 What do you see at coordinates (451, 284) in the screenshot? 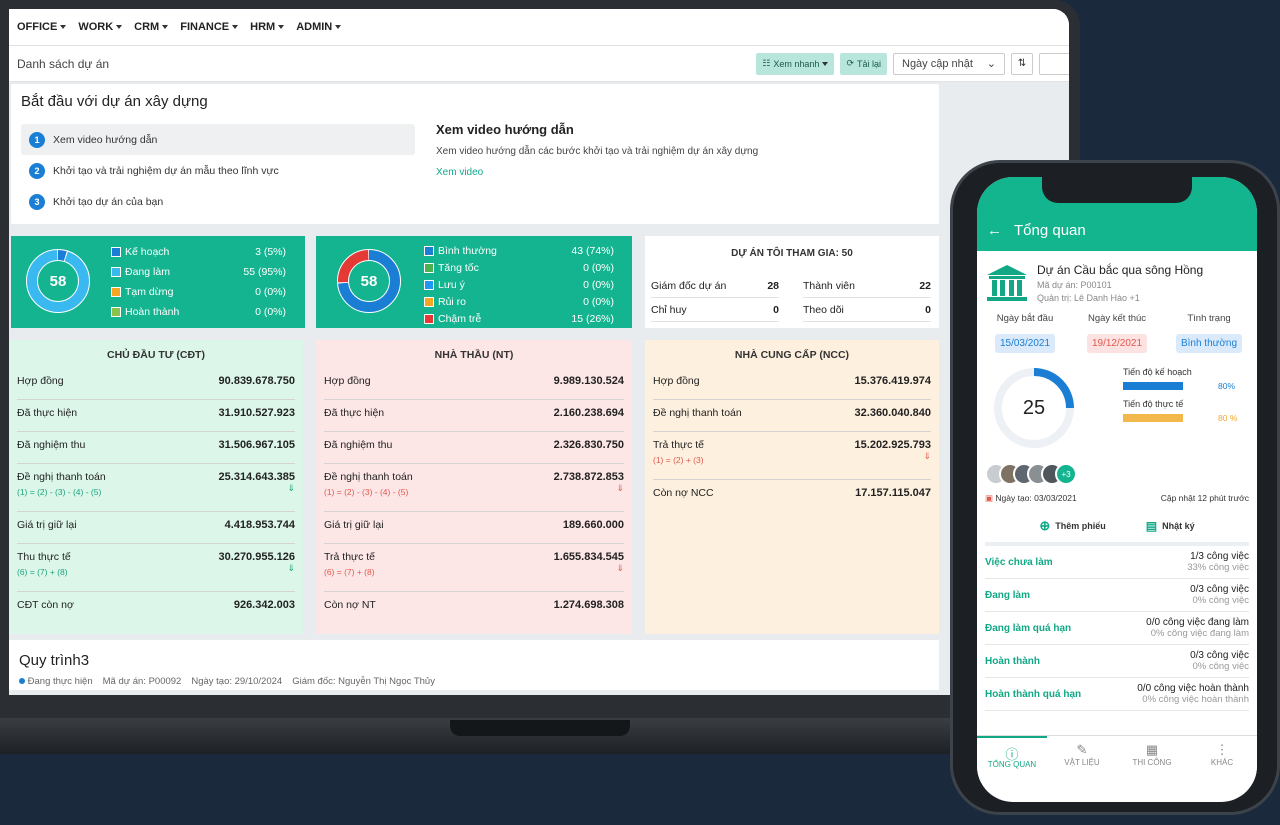
I see `legend-label: Lưu ý` at bounding box center [451, 284].